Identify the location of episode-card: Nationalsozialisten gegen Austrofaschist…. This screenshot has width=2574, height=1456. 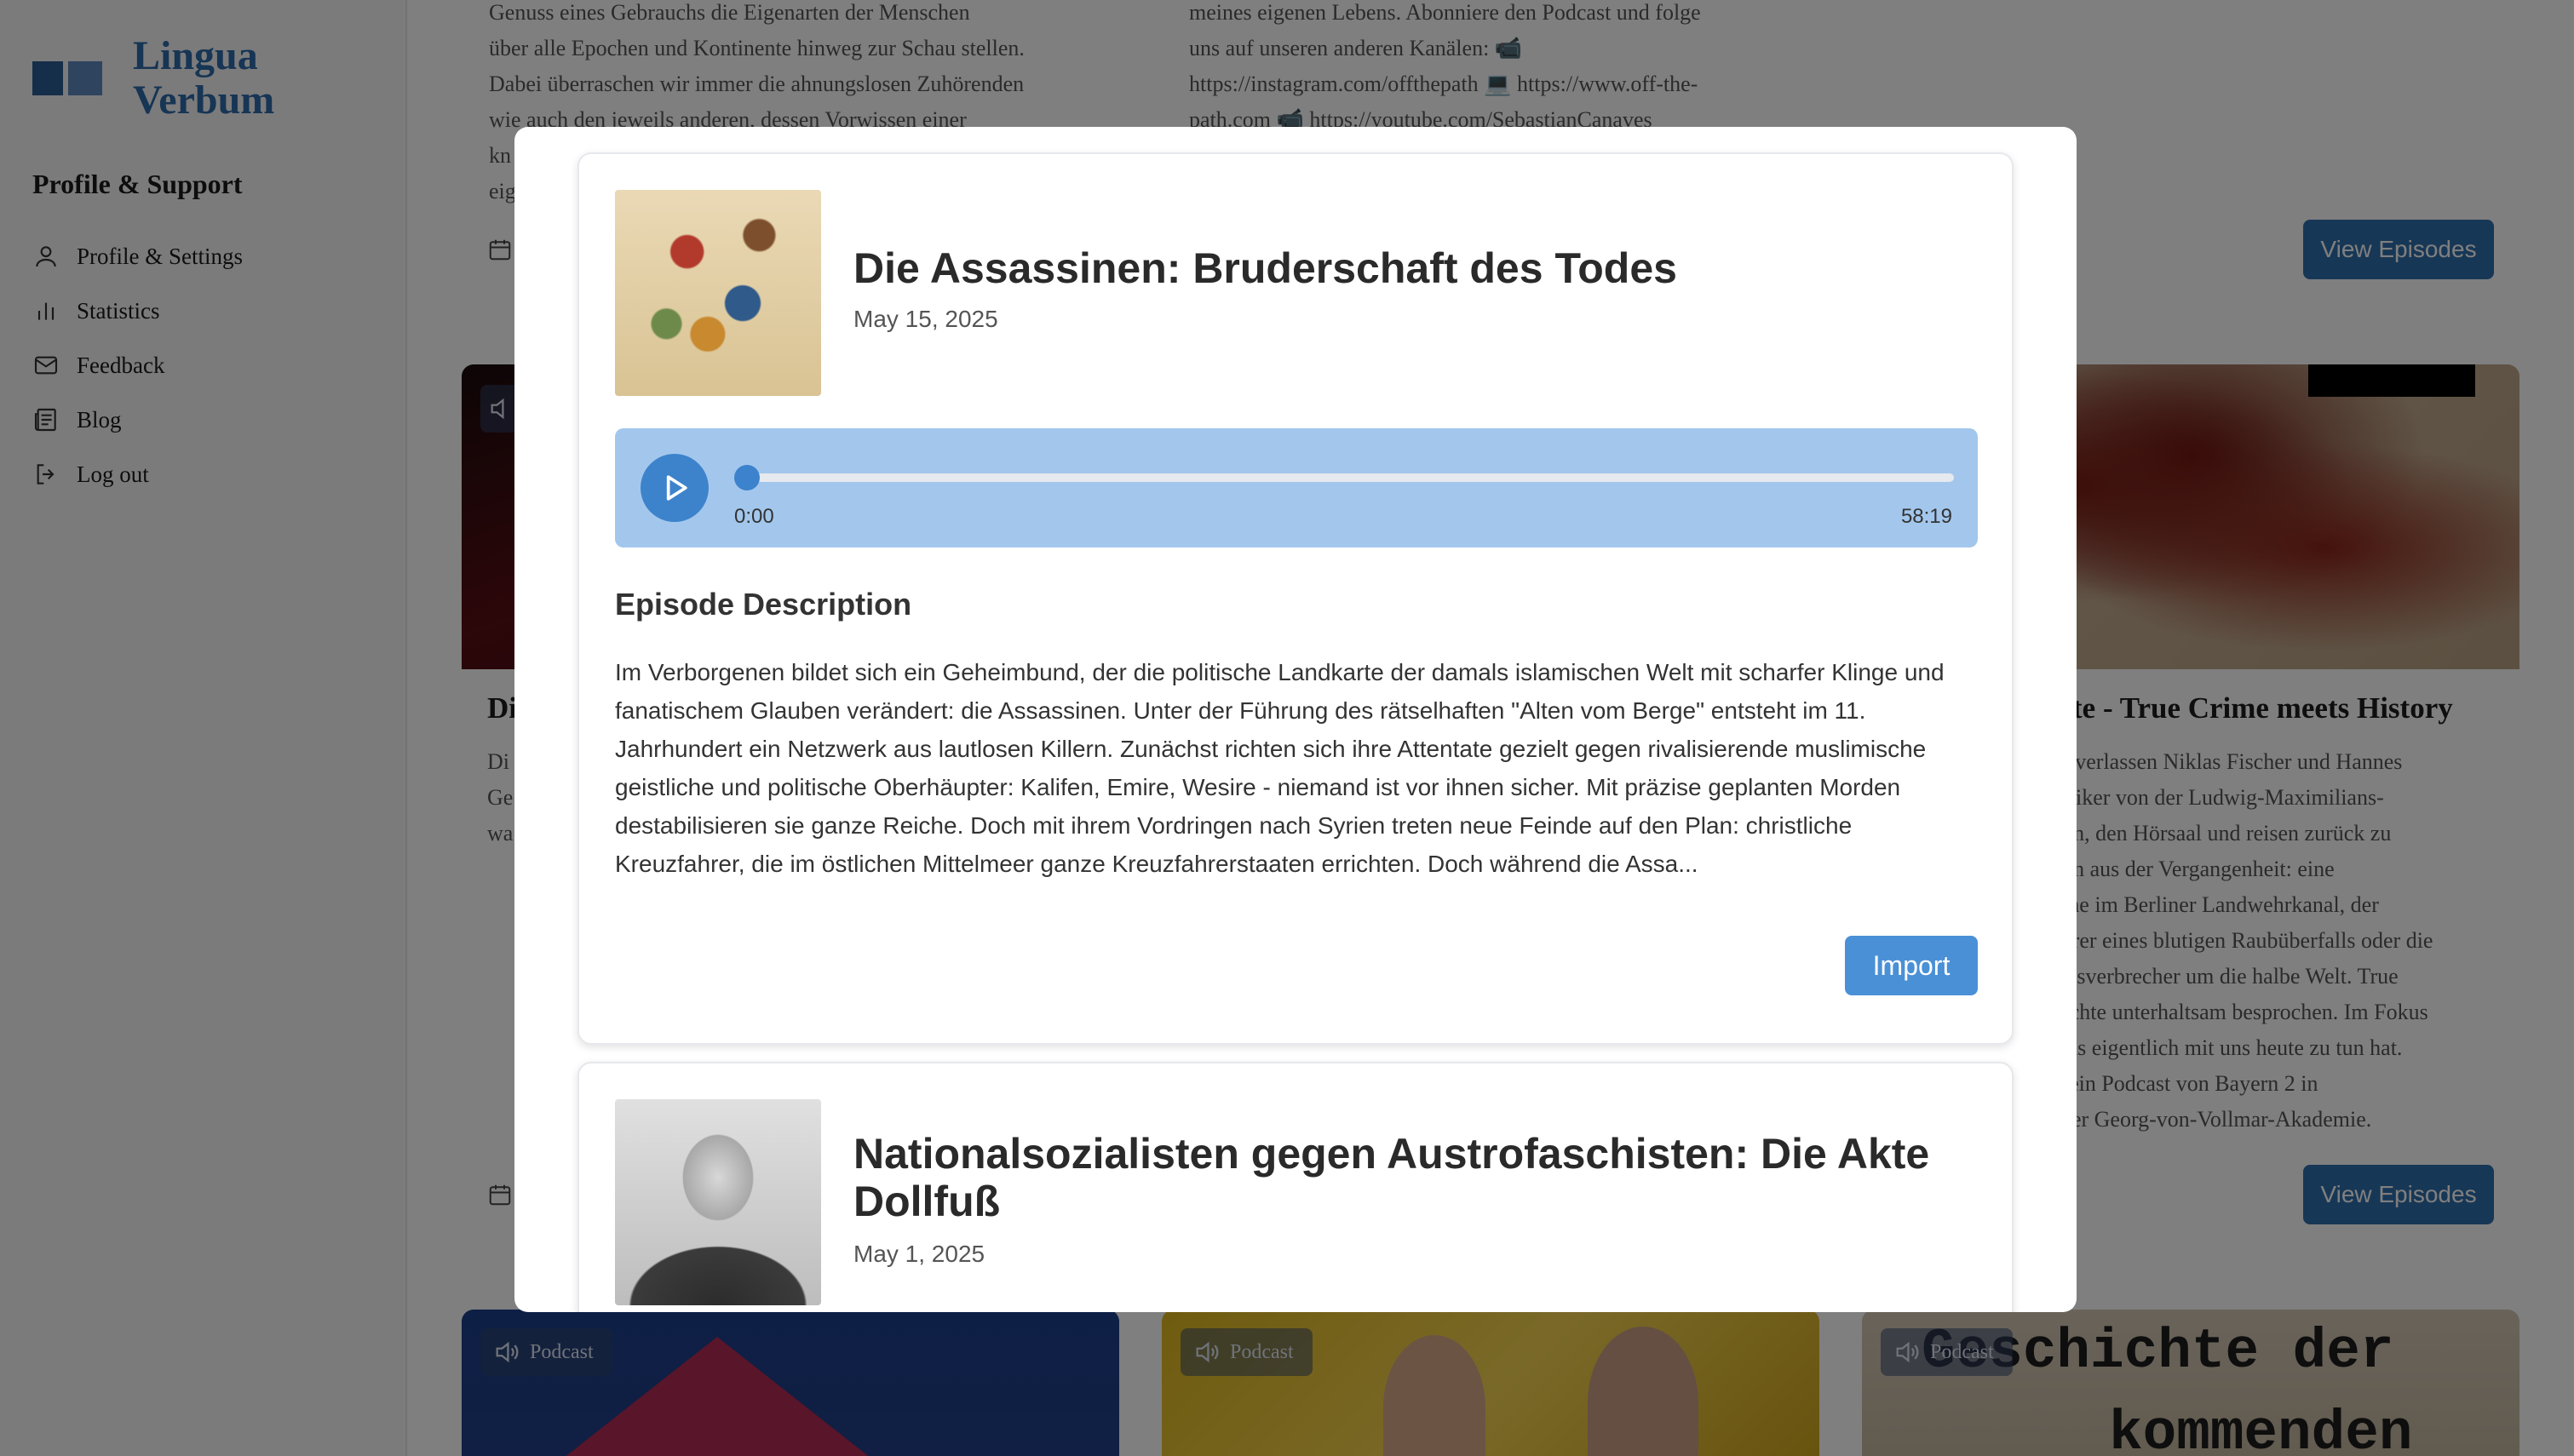
(1295, 1187).